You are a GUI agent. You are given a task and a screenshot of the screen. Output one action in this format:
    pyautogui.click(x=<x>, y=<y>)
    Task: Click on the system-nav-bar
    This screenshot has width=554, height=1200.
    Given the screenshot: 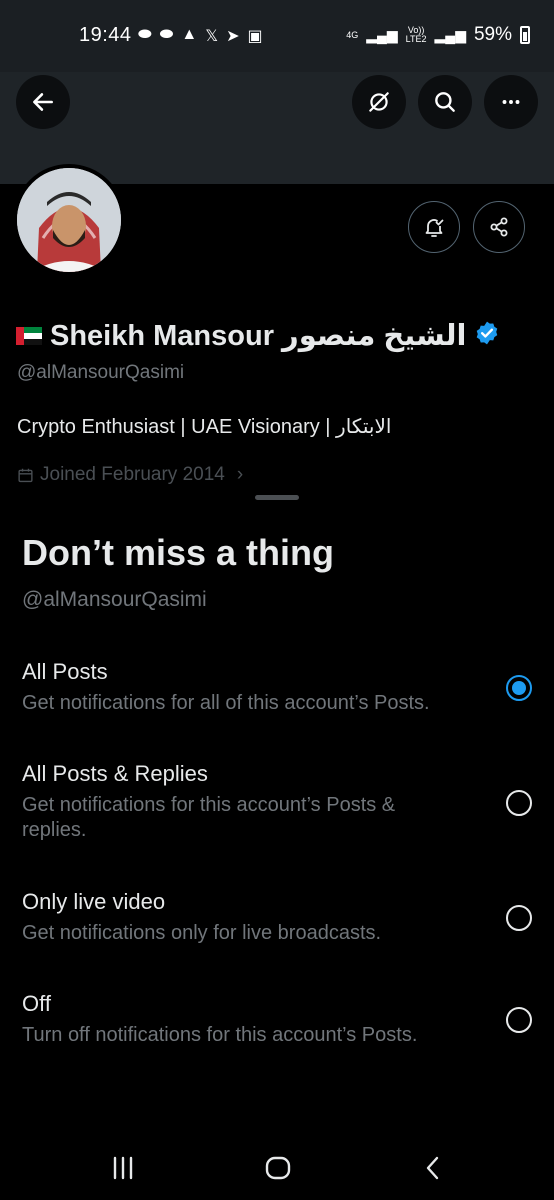 What is the action you would take?
    pyautogui.click(x=277, y=1167)
    